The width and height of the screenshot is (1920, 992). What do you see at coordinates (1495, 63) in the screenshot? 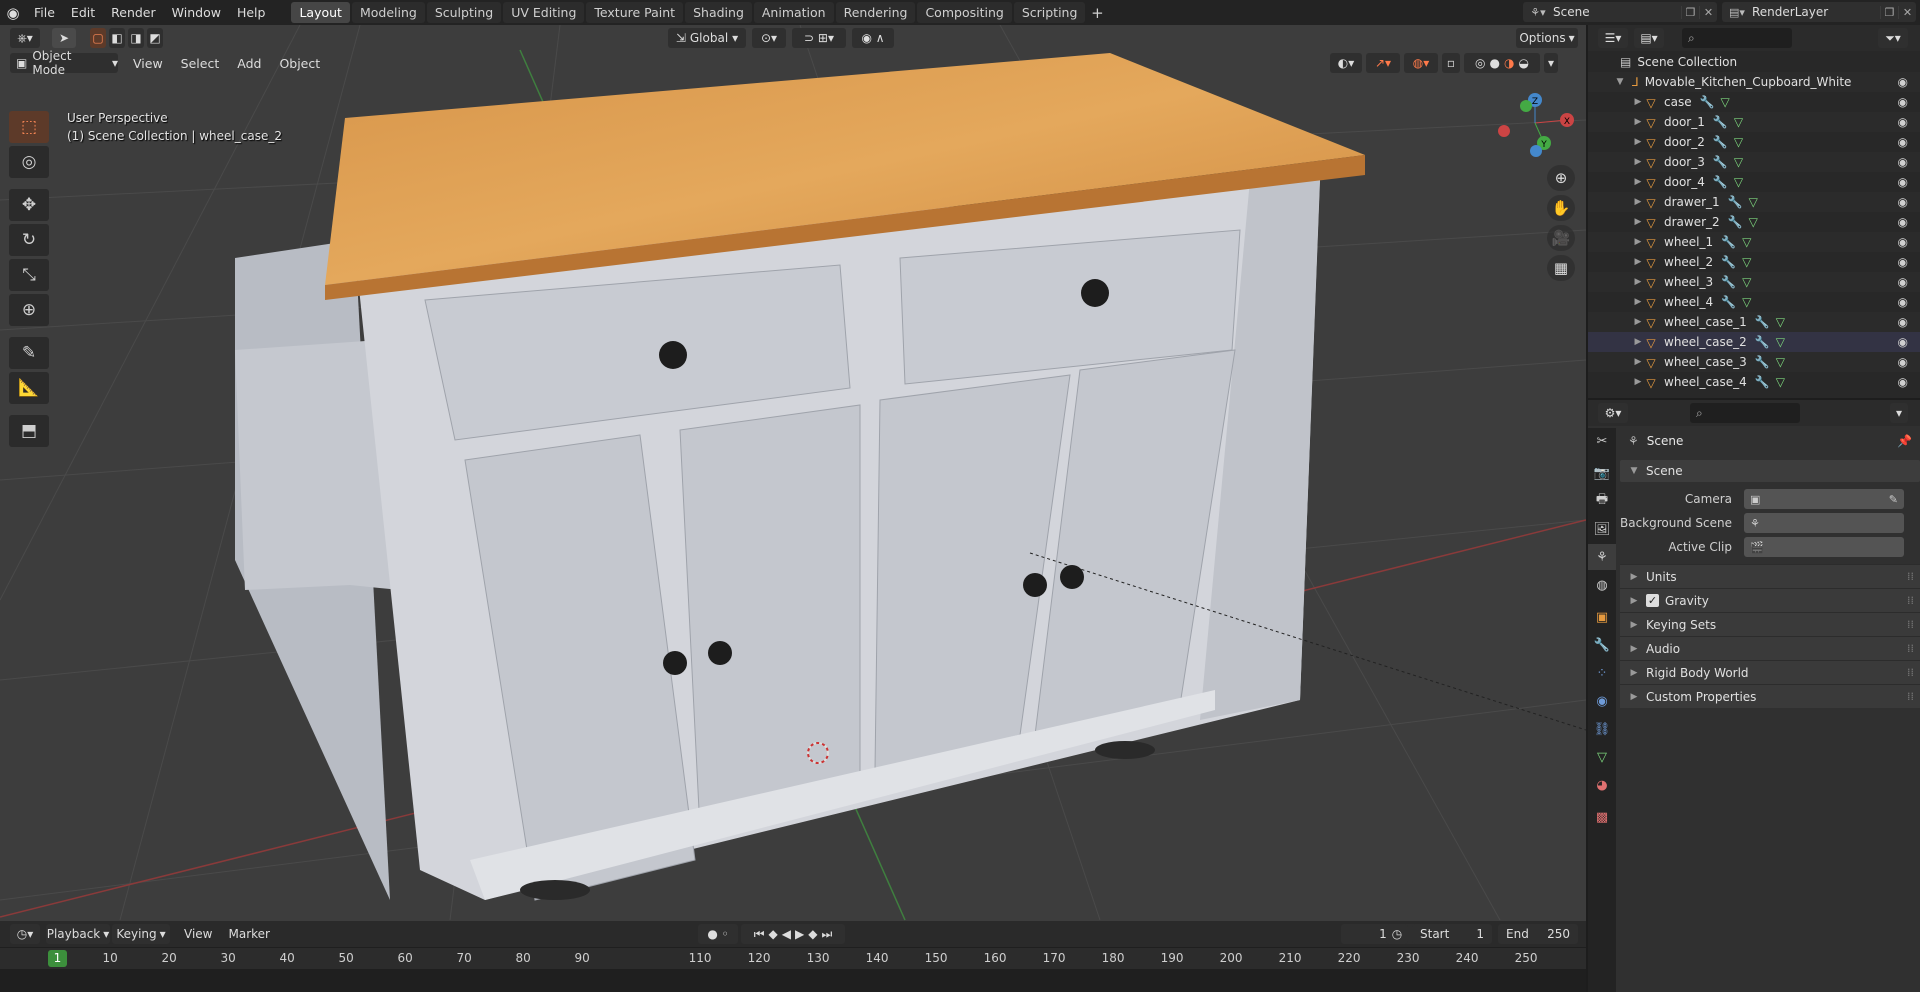
I see `solid-icon: ●` at bounding box center [1495, 63].